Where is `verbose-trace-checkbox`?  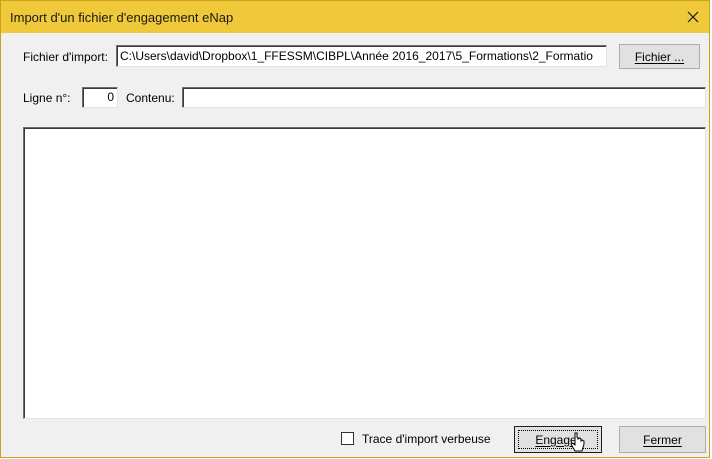
verbose-trace-checkbox is located at coordinates (347, 438).